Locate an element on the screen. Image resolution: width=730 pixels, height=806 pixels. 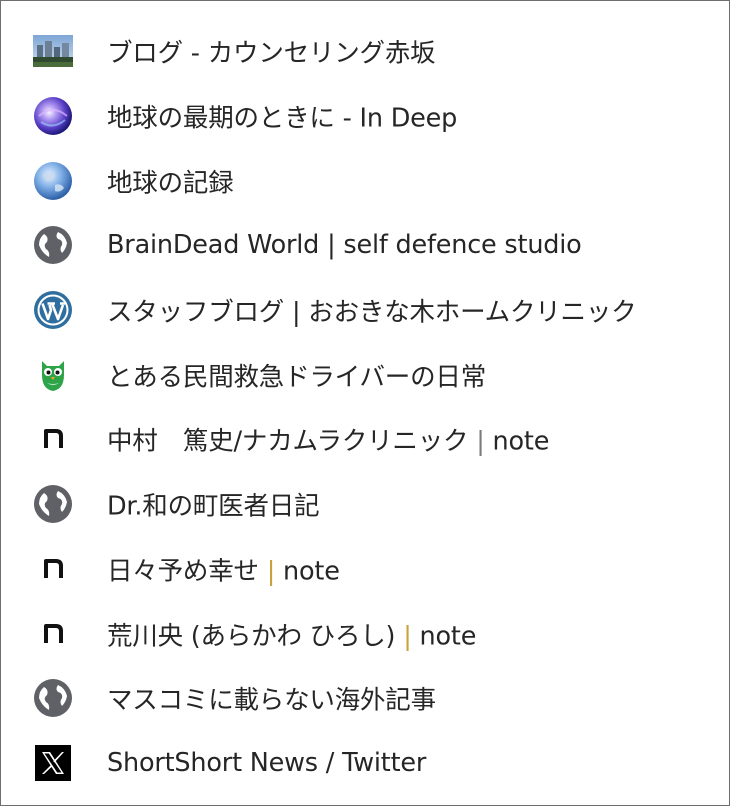
bookmark-item: 中村 篤史/ナカムラクリニック | note is located at coordinates (365, 439).